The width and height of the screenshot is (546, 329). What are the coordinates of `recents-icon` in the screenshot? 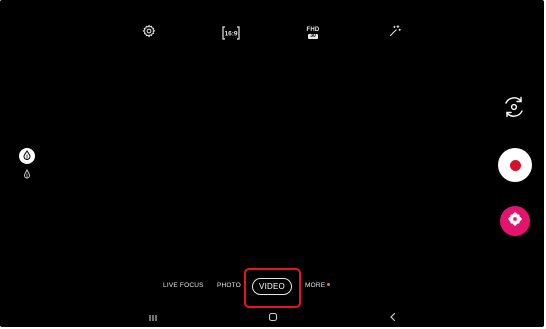 It's located at (153, 318).